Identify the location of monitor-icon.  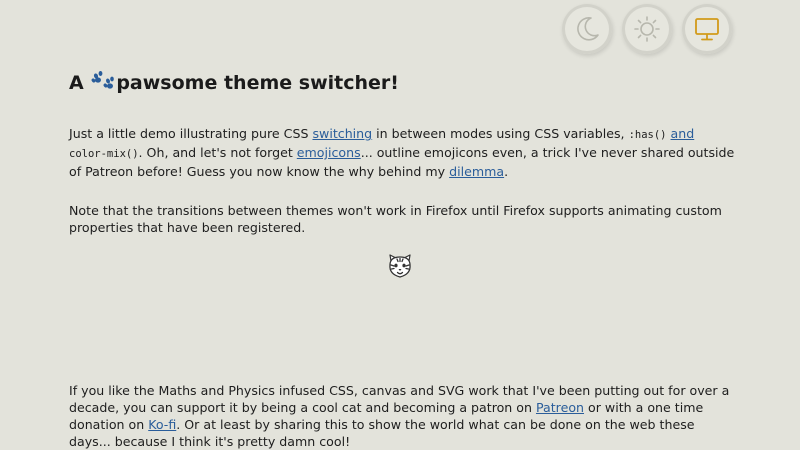
(707, 29).